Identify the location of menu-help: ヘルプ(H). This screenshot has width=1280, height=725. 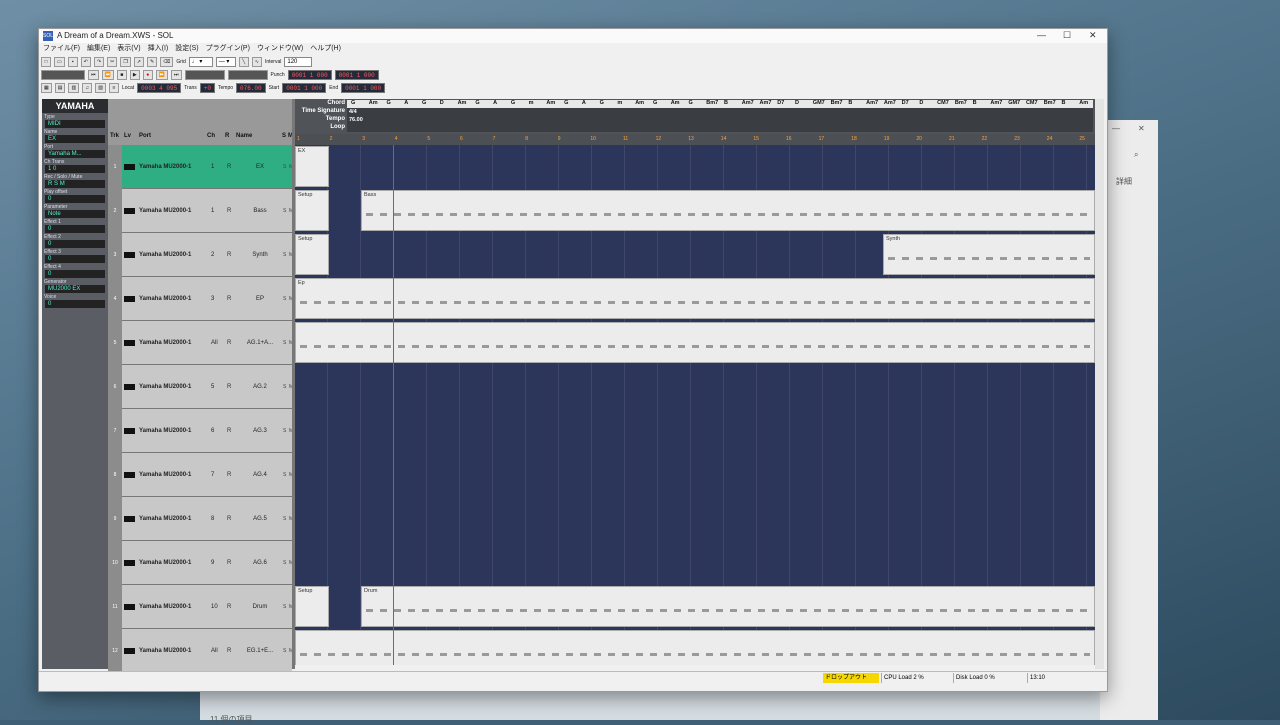
(325, 48).